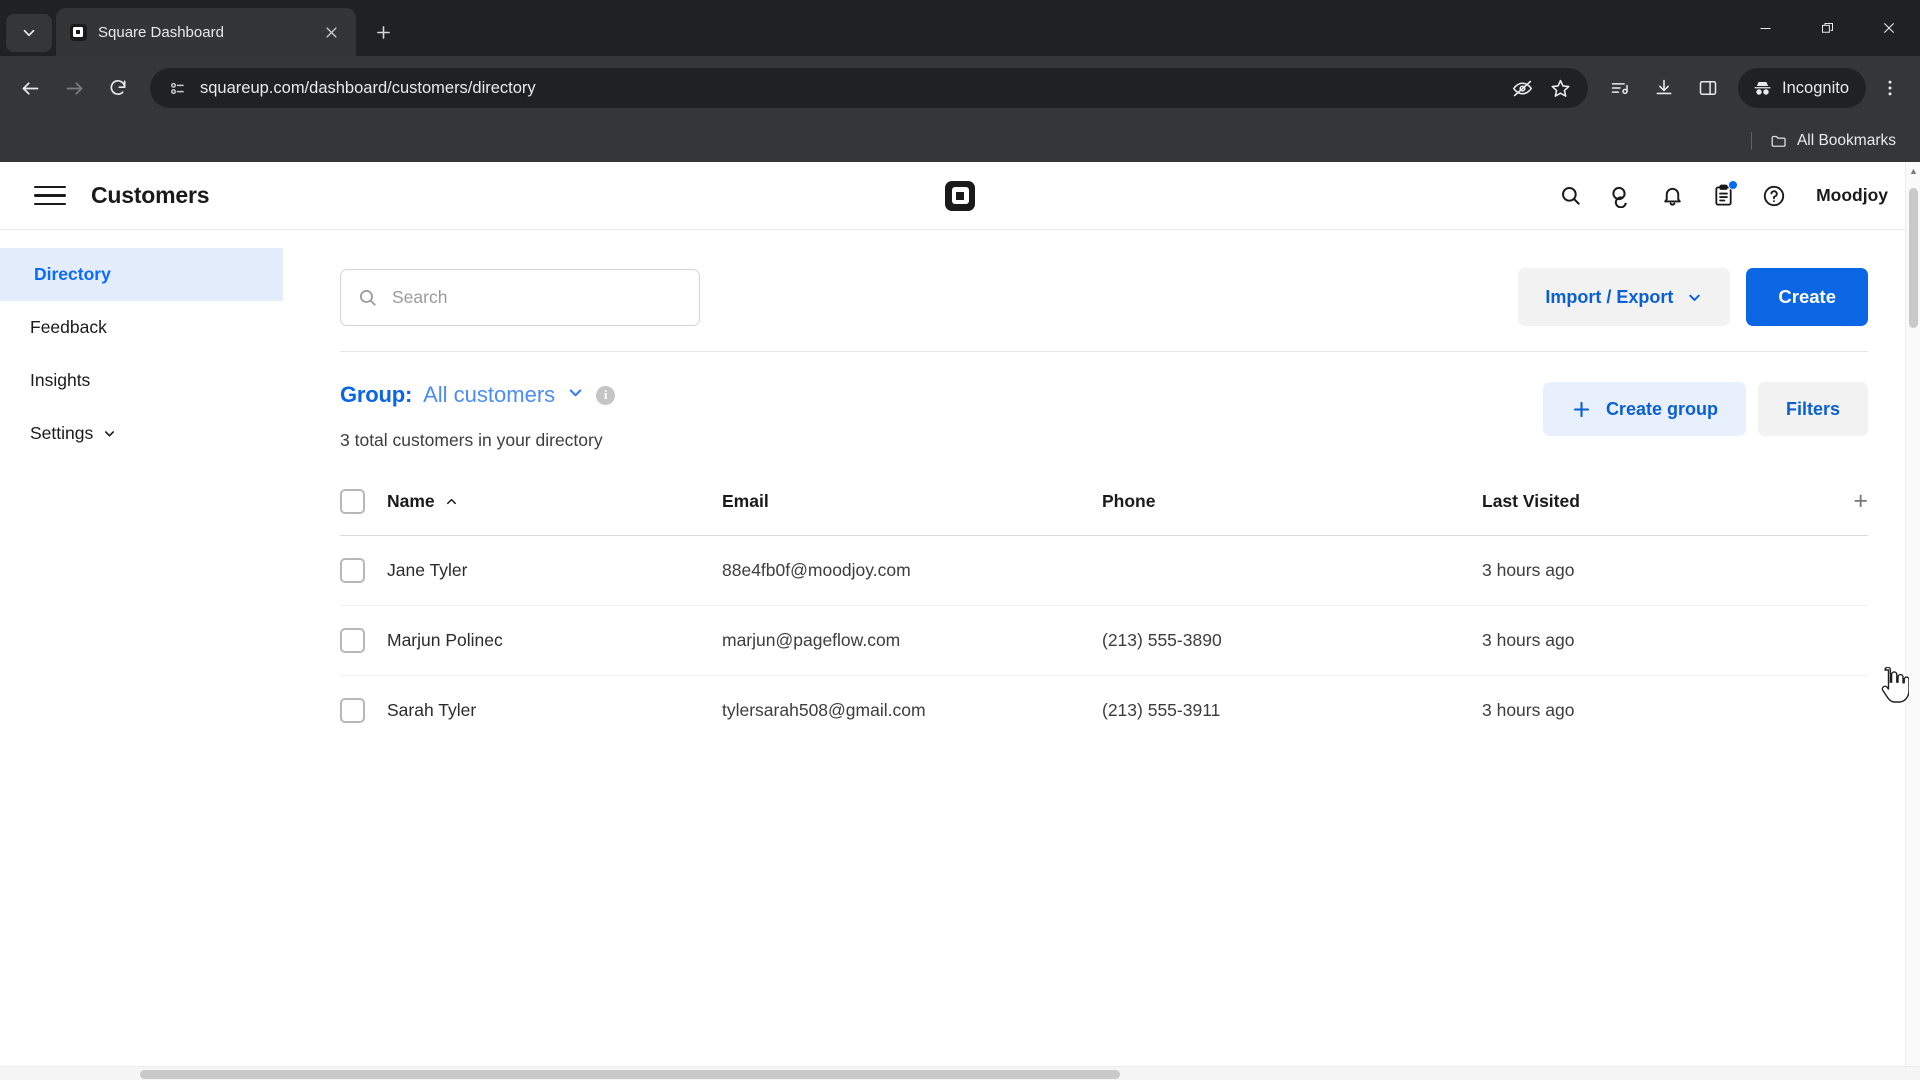 Image resolution: width=1920 pixels, height=1080 pixels. Describe the element at coordinates (1807, 297) in the screenshot. I see `create-button: Create` at that location.